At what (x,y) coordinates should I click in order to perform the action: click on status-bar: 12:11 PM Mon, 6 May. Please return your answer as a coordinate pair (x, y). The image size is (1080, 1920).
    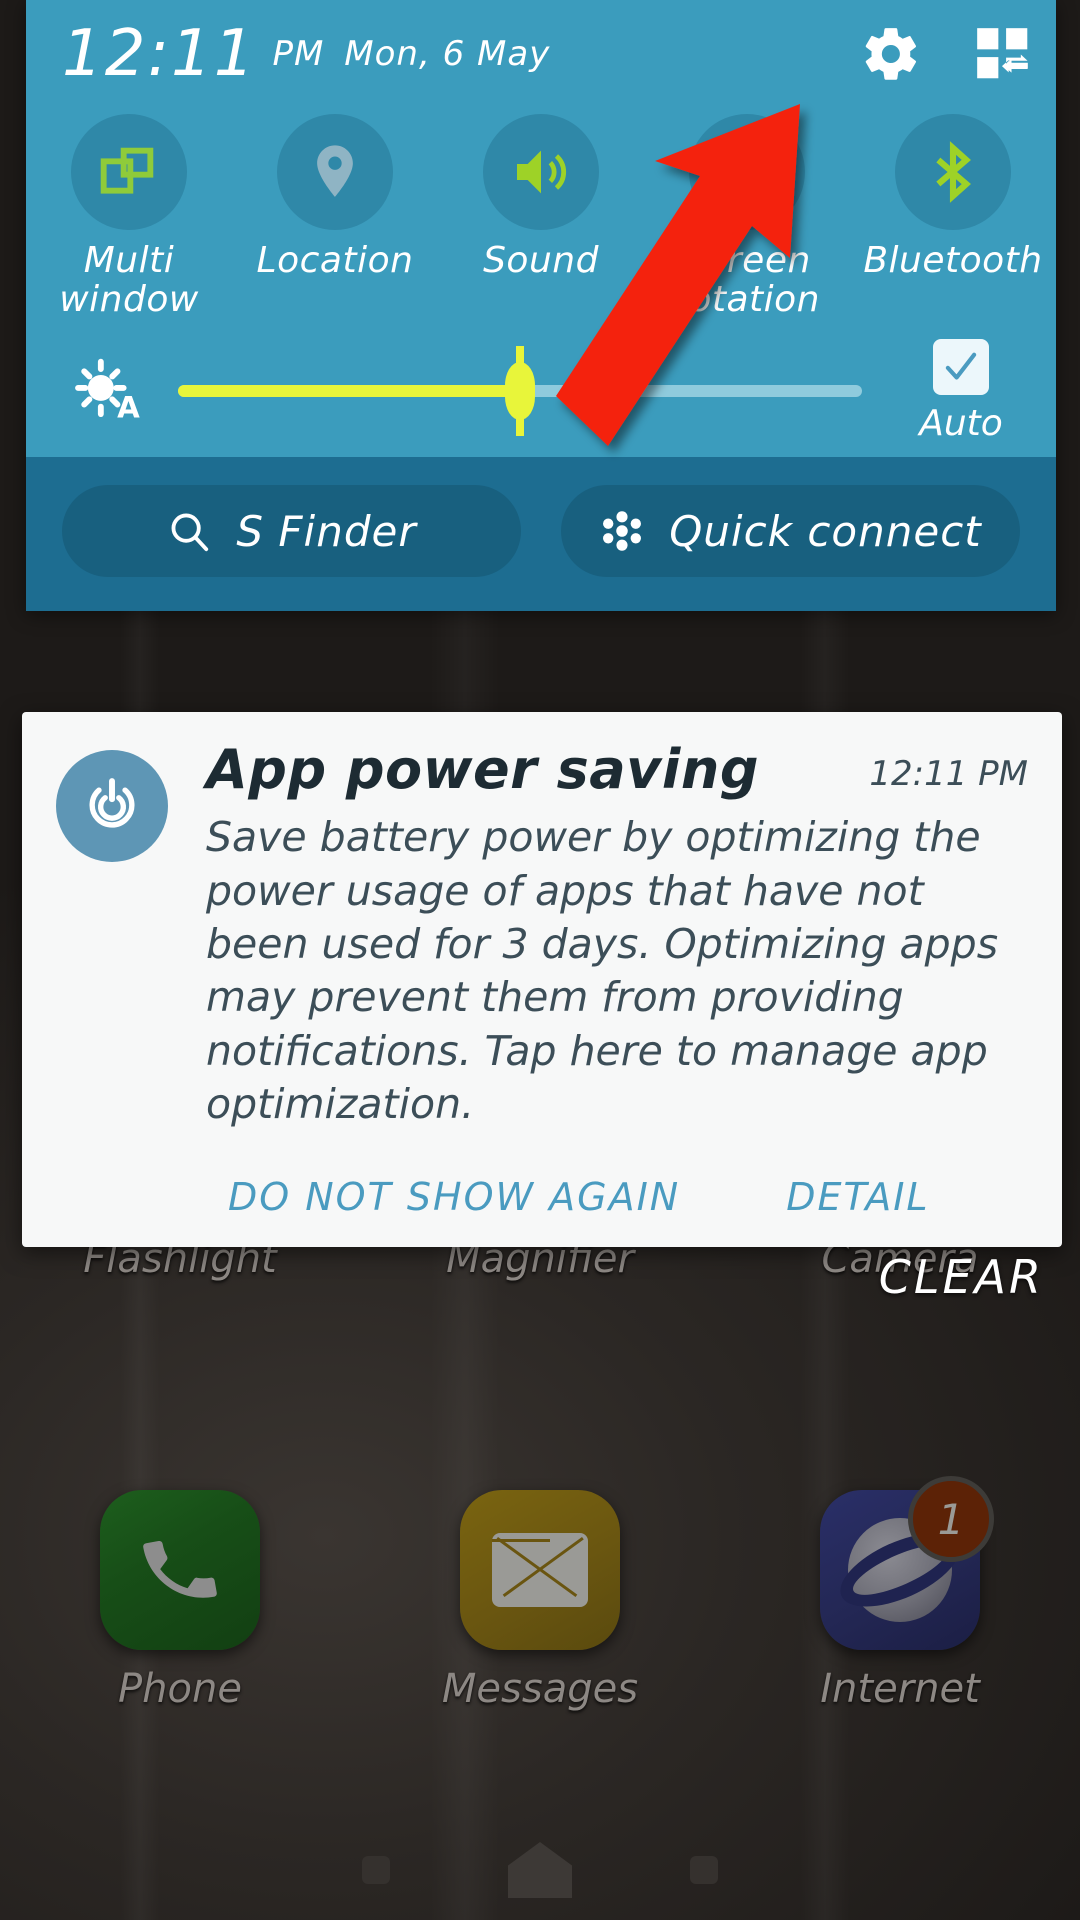
    Looking at the image, I should click on (541, 54).